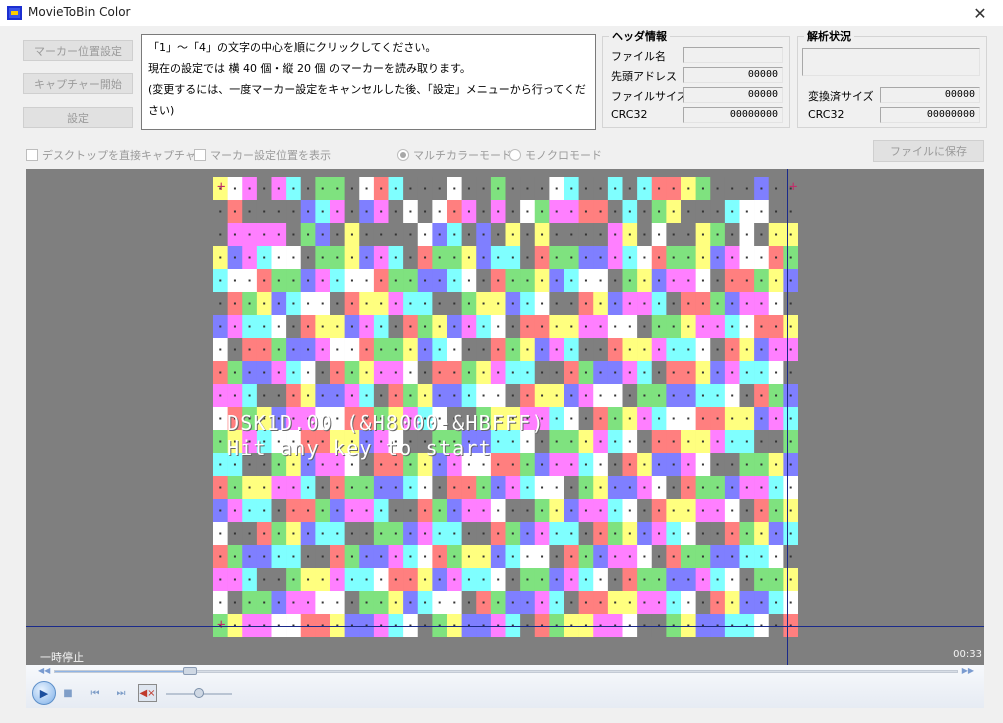 Image resolution: width=1003 pixels, height=723 pixels. I want to click on crc32-value: 00000000, so click(733, 115).